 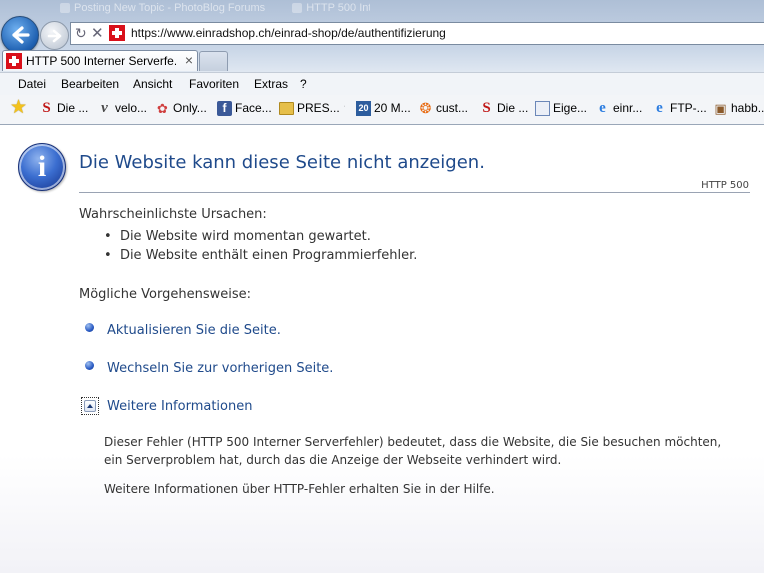 I want to click on v-icon: v, so click(x=104, y=107).